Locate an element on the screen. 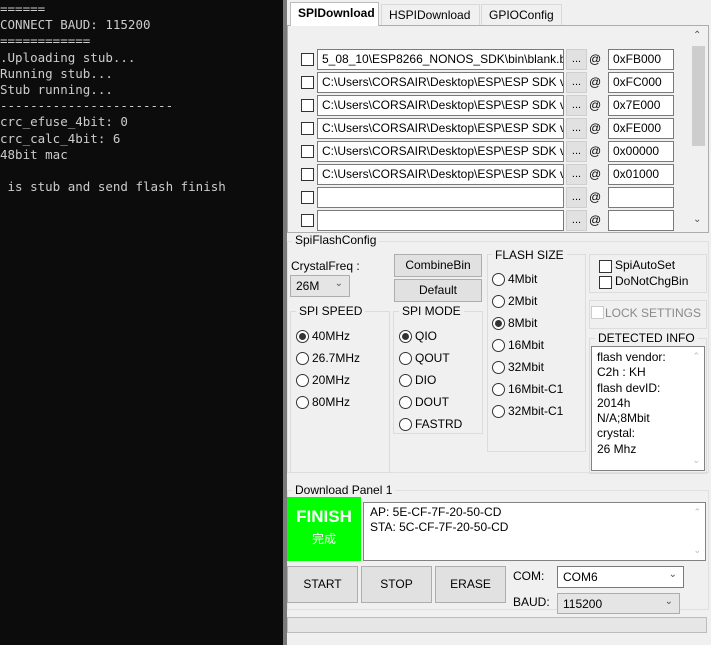 The image size is (711, 645). flash-size-label: 32Mbit is located at coordinates (526, 367).